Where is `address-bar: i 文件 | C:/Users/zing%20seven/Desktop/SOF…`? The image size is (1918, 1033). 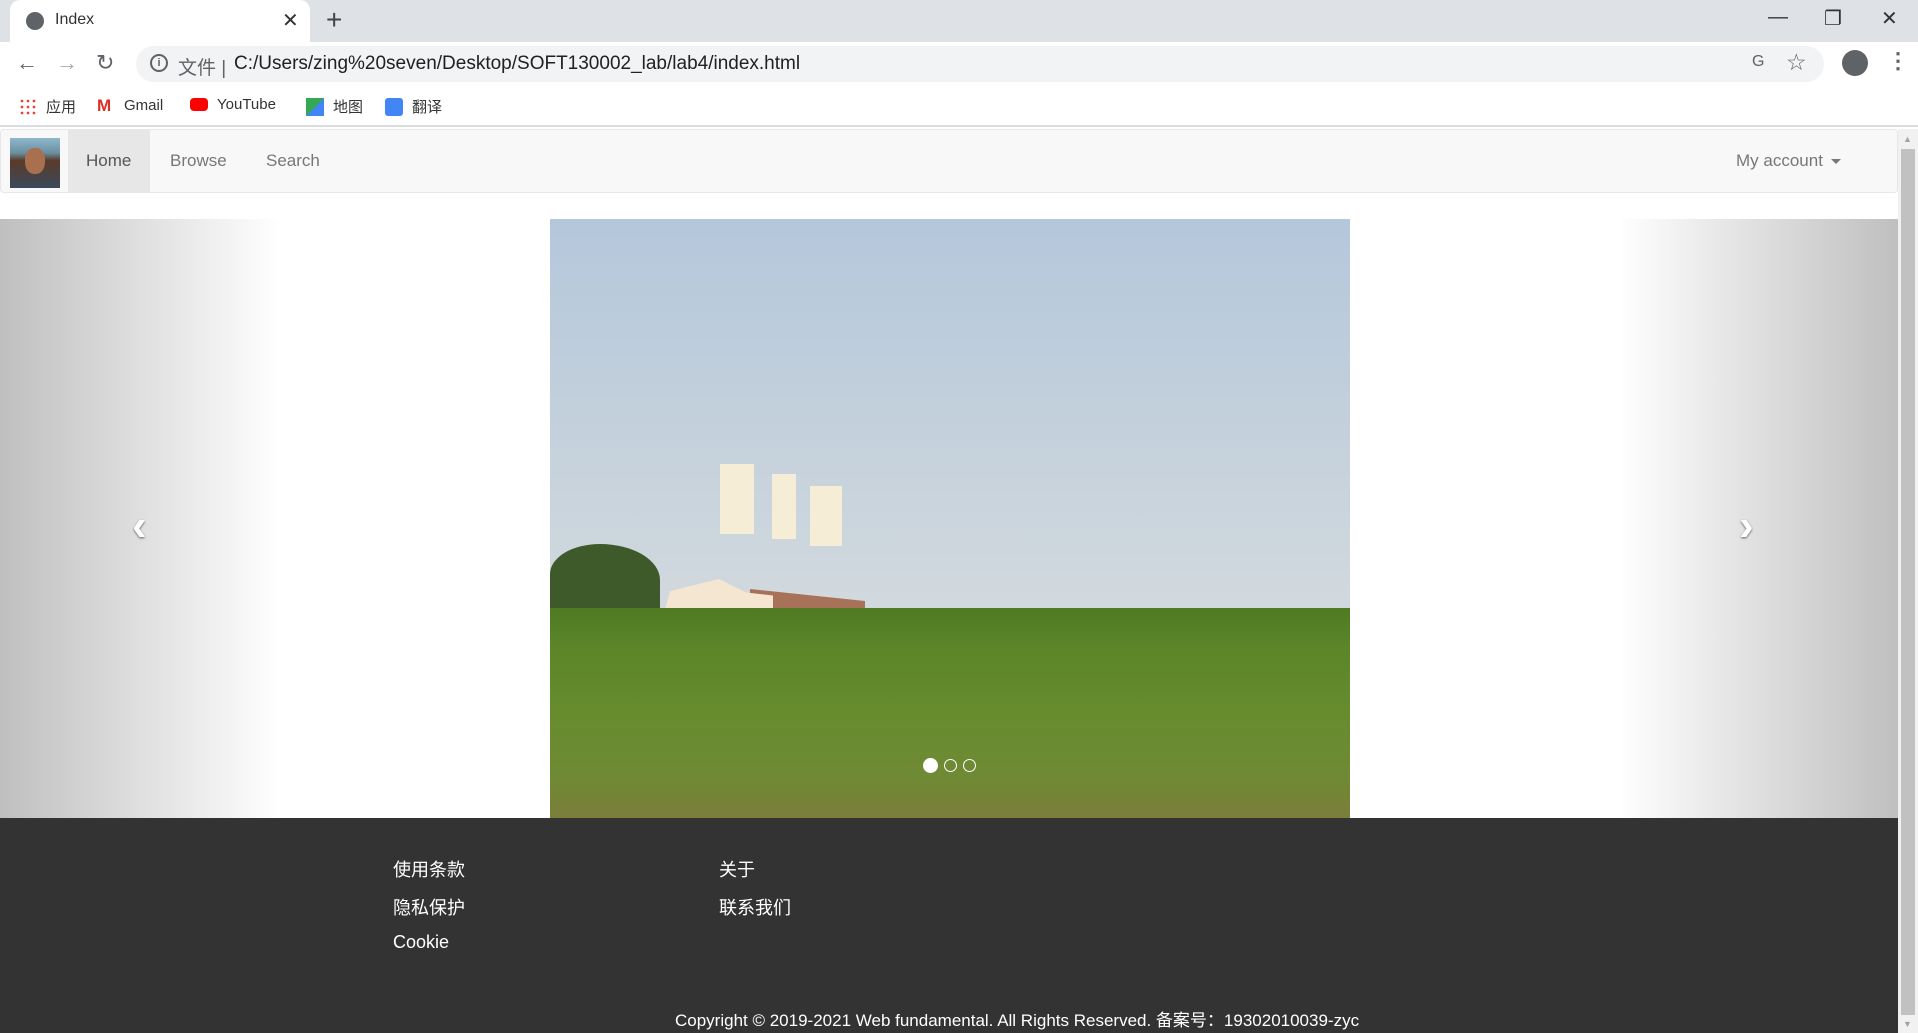 address-bar: i 文件 | C:/Users/zing%20seven/Desktop/SOF… is located at coordinates (980, 64).